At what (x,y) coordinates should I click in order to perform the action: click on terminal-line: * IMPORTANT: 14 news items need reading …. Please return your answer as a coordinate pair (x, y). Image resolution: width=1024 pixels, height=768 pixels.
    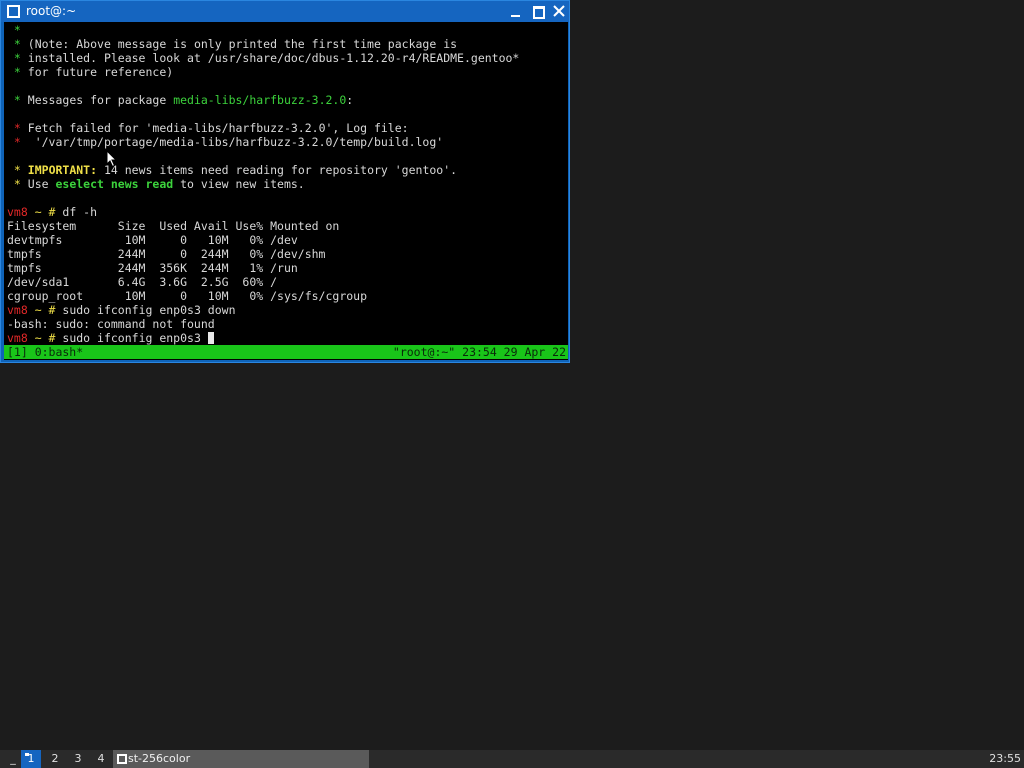
    Looking at the image, I should click on (263, 170).